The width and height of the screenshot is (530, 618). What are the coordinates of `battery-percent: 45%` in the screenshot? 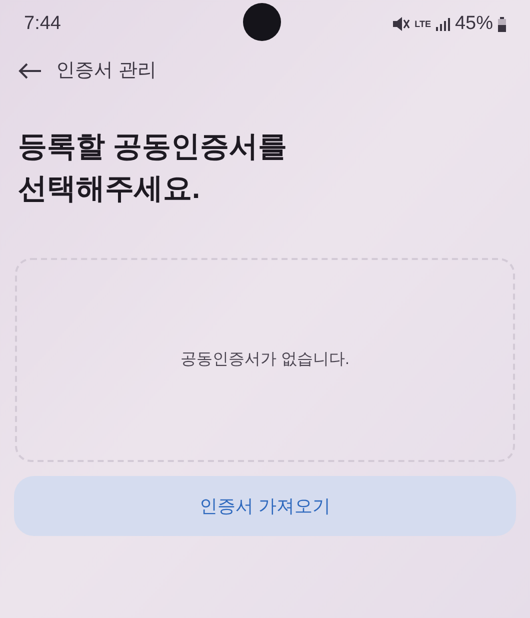 It's located at (473, 24).